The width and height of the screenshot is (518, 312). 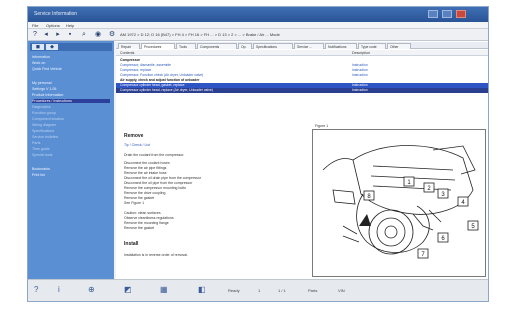 I want to click on tab-2: Tools, so click(x=186, y=46).